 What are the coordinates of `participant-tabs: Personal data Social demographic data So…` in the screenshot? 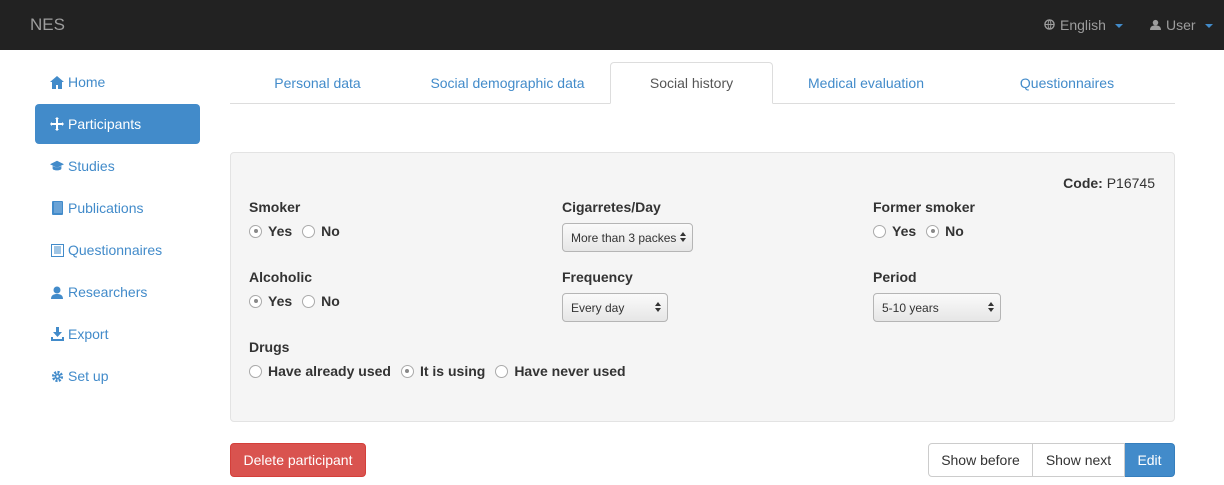 It's located at (702, 83).